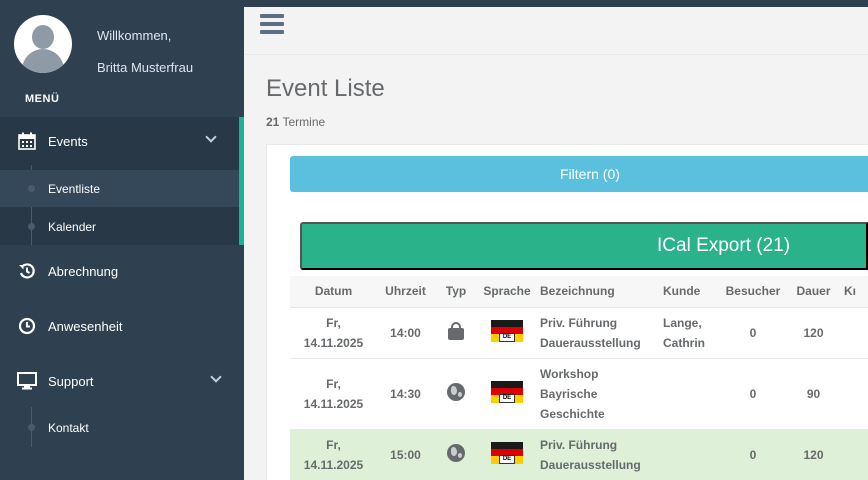 Image resolution: width=868 pixels, height=480 pixels. I want to click on avatar-body-icon, so click(43, 61).